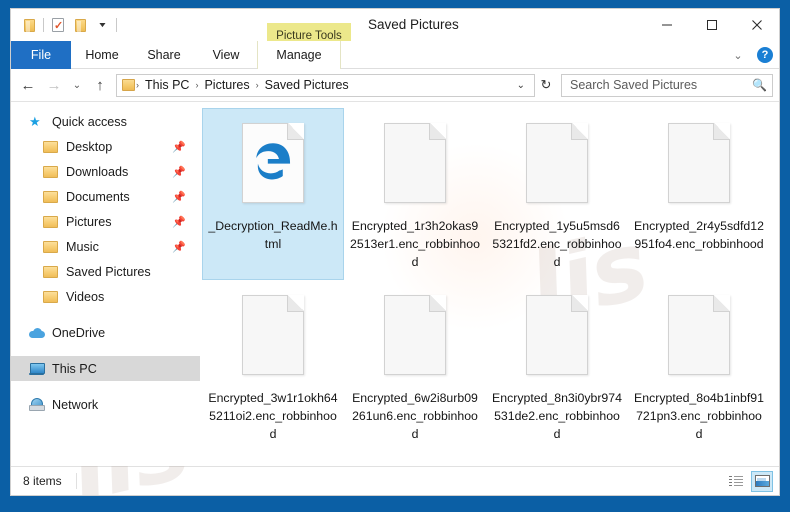  What do you see at coordinates (82, 246) in the screenshot?
I see `sidebar-item-label: Music` at bounding box center [82, 246].